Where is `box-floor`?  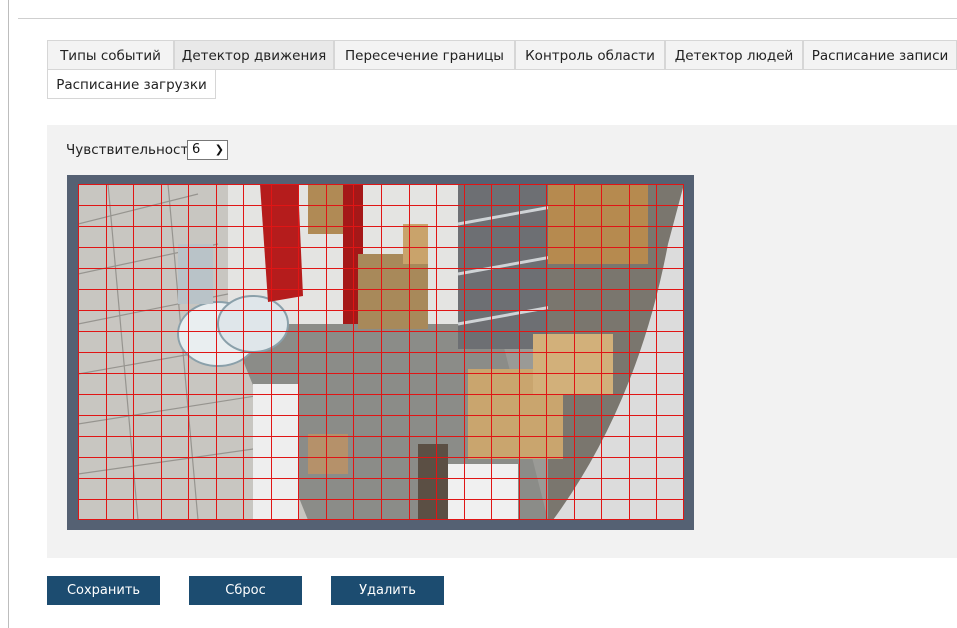
box-floor is located at coordinates (328, 454).